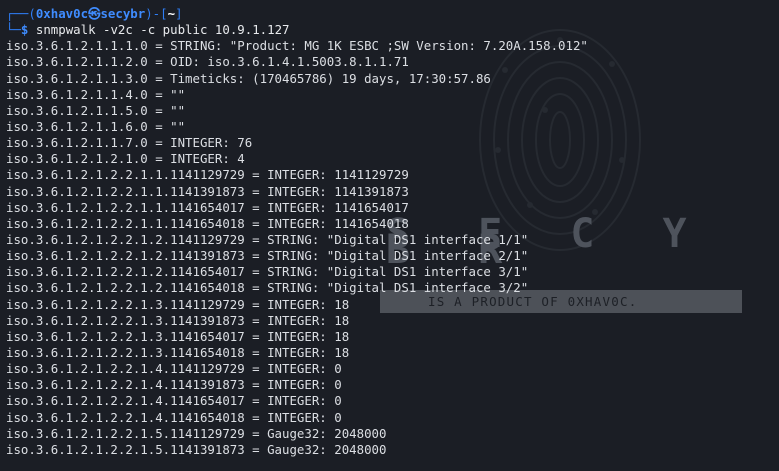 This screenshot has height=471, width=779. What do you see at coordinates (156, 13) in the screenshot?
I see `prompt-close-paren: )-[` at bounding box center [156, 13].